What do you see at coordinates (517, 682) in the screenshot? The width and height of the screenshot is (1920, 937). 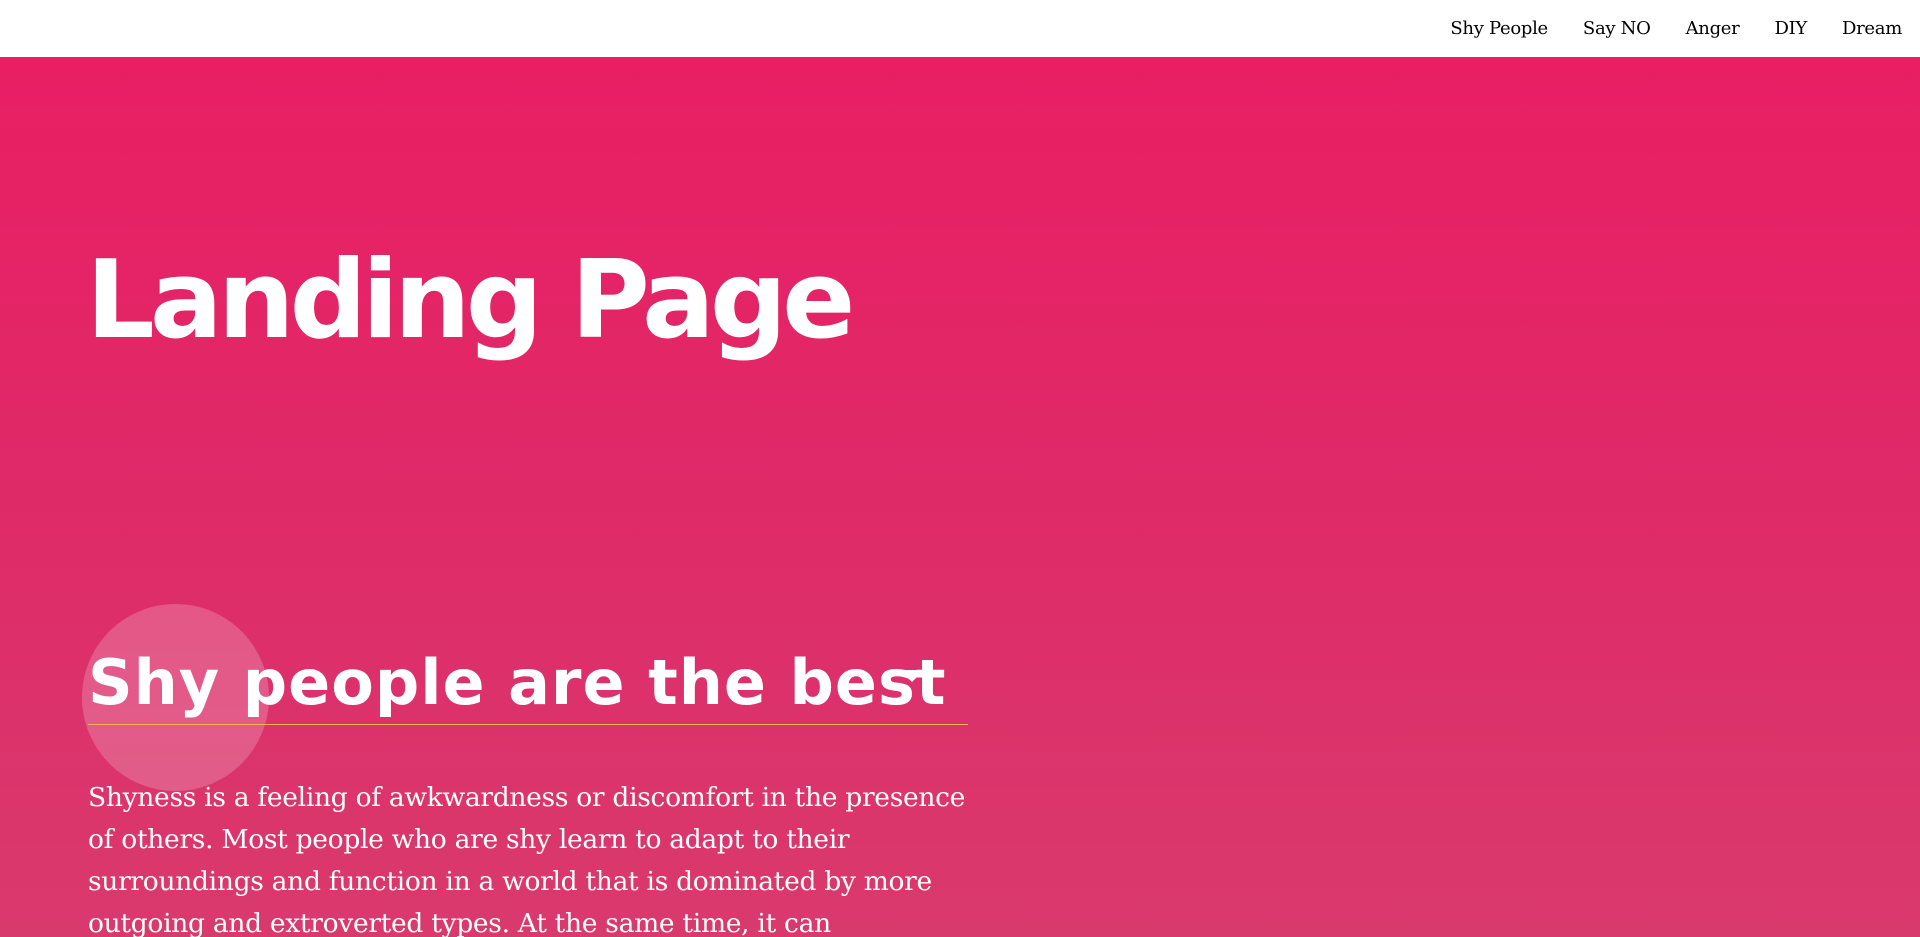 I see `topic-select-value: Shy people are the best` at bounding box center [517, 682].